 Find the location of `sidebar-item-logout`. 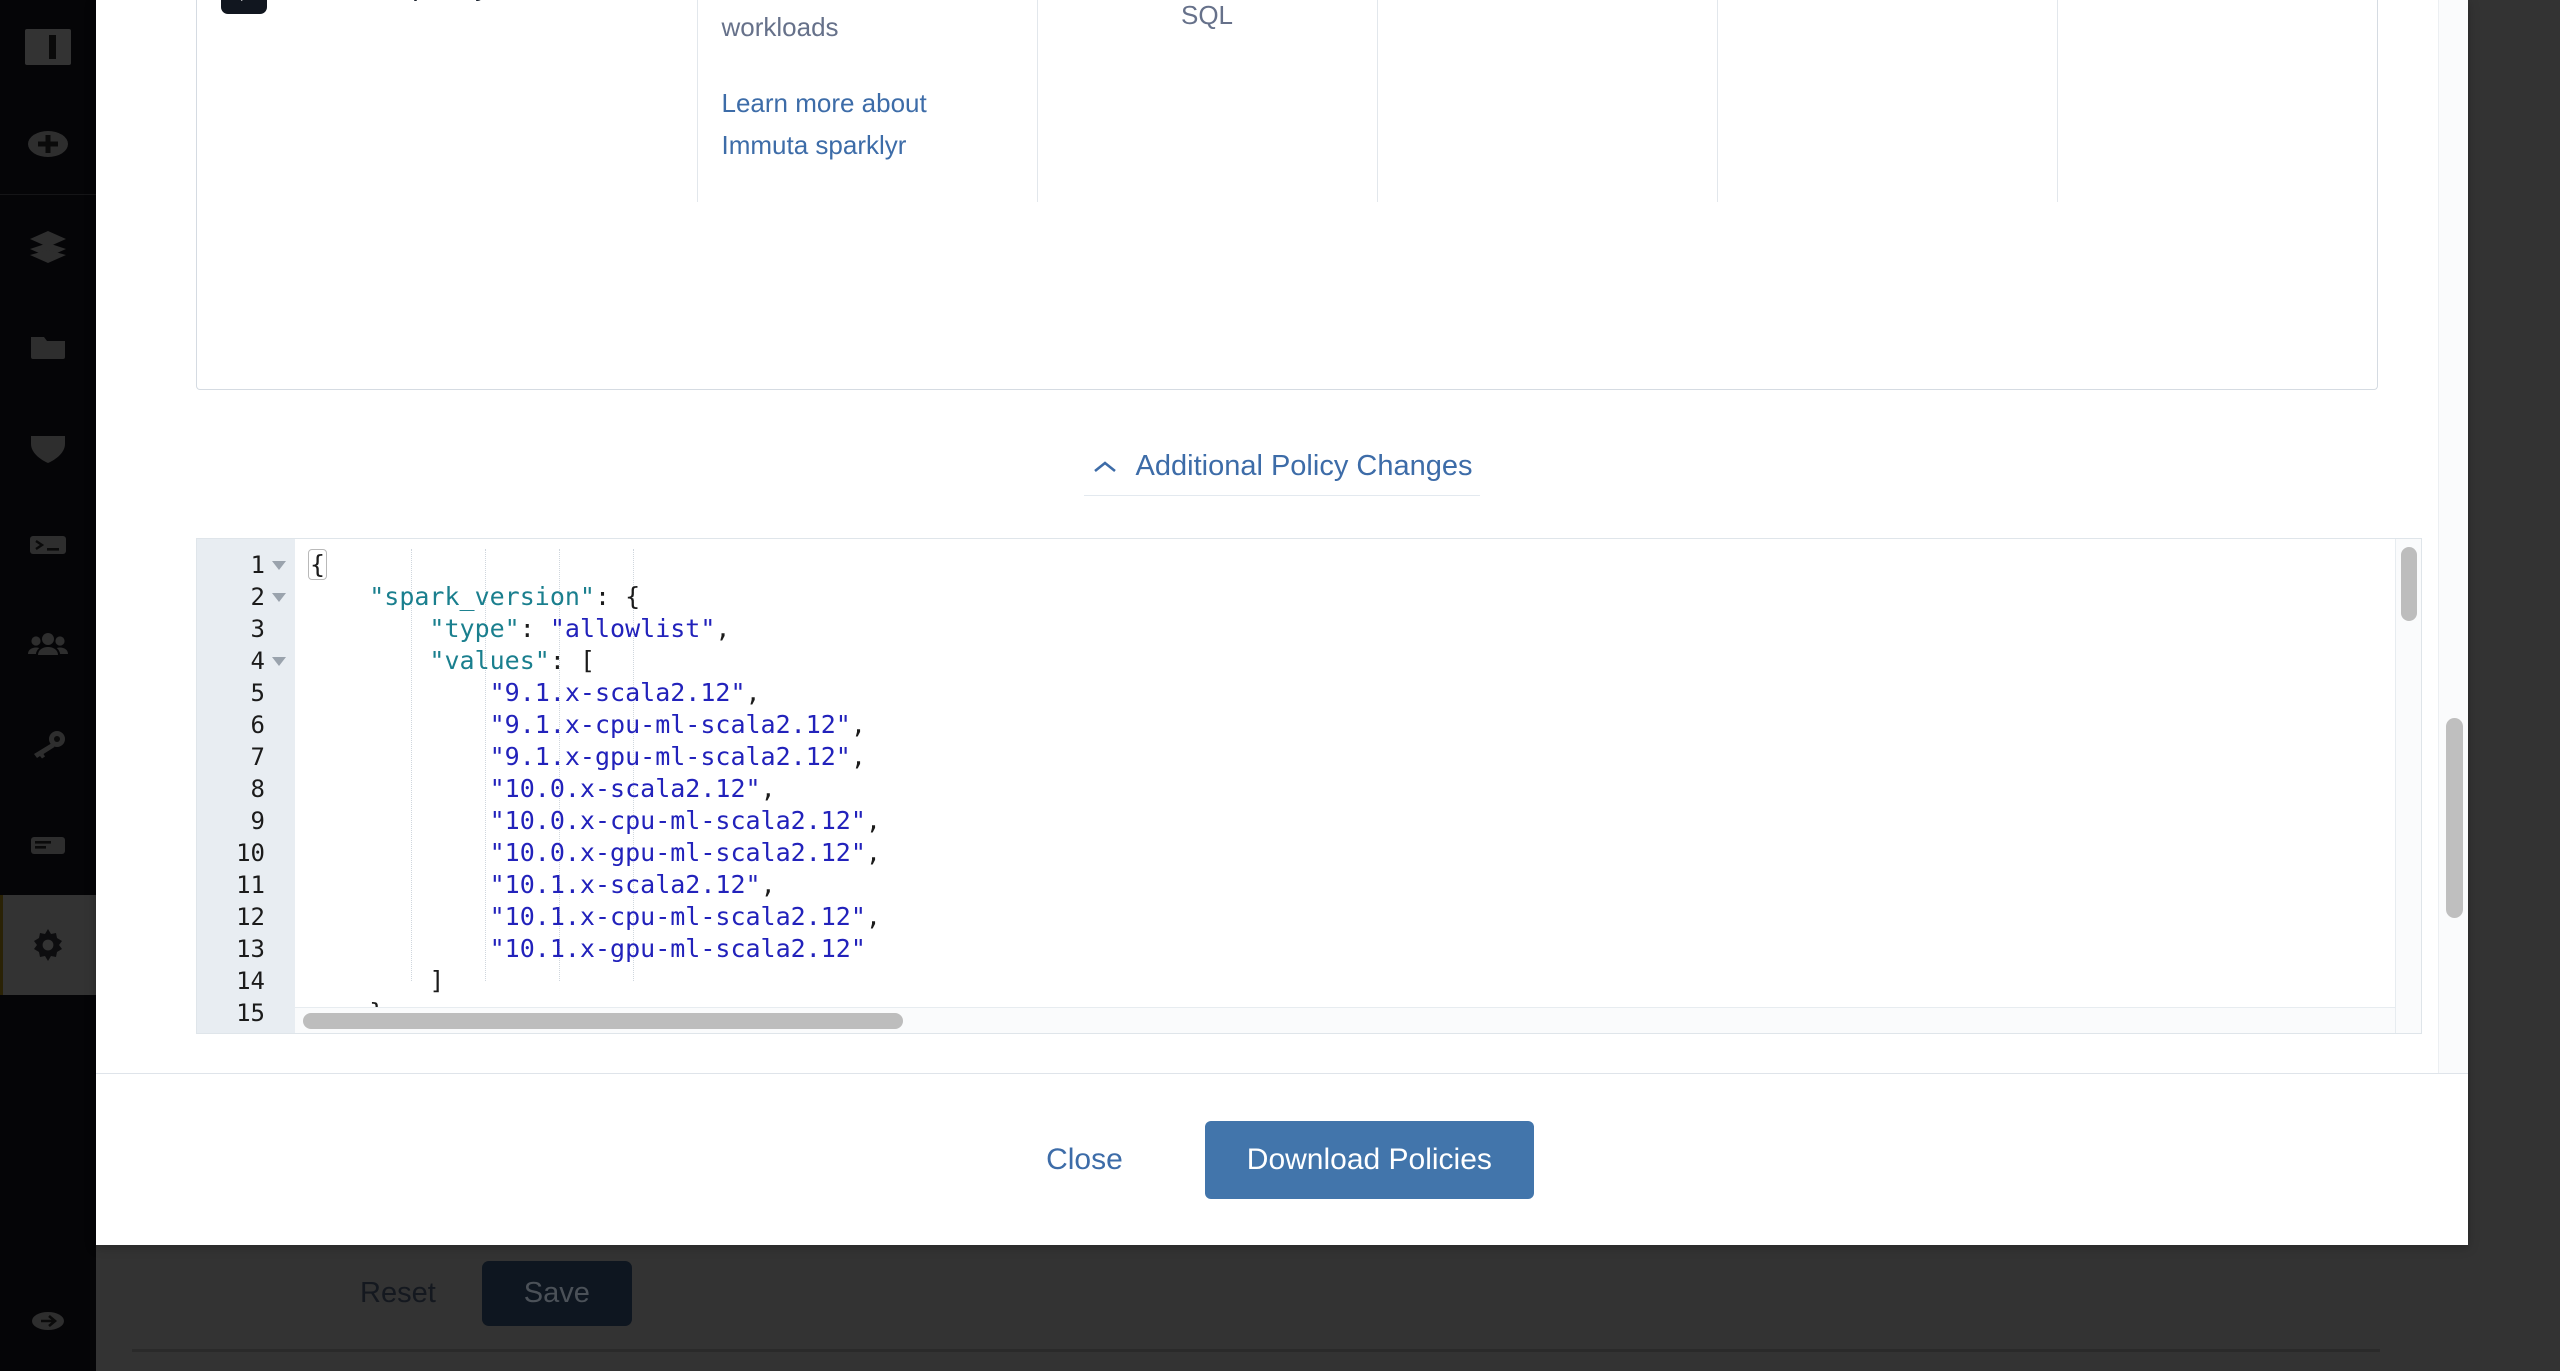

sidebar-item-logout is located at coordinates (48, 1321).